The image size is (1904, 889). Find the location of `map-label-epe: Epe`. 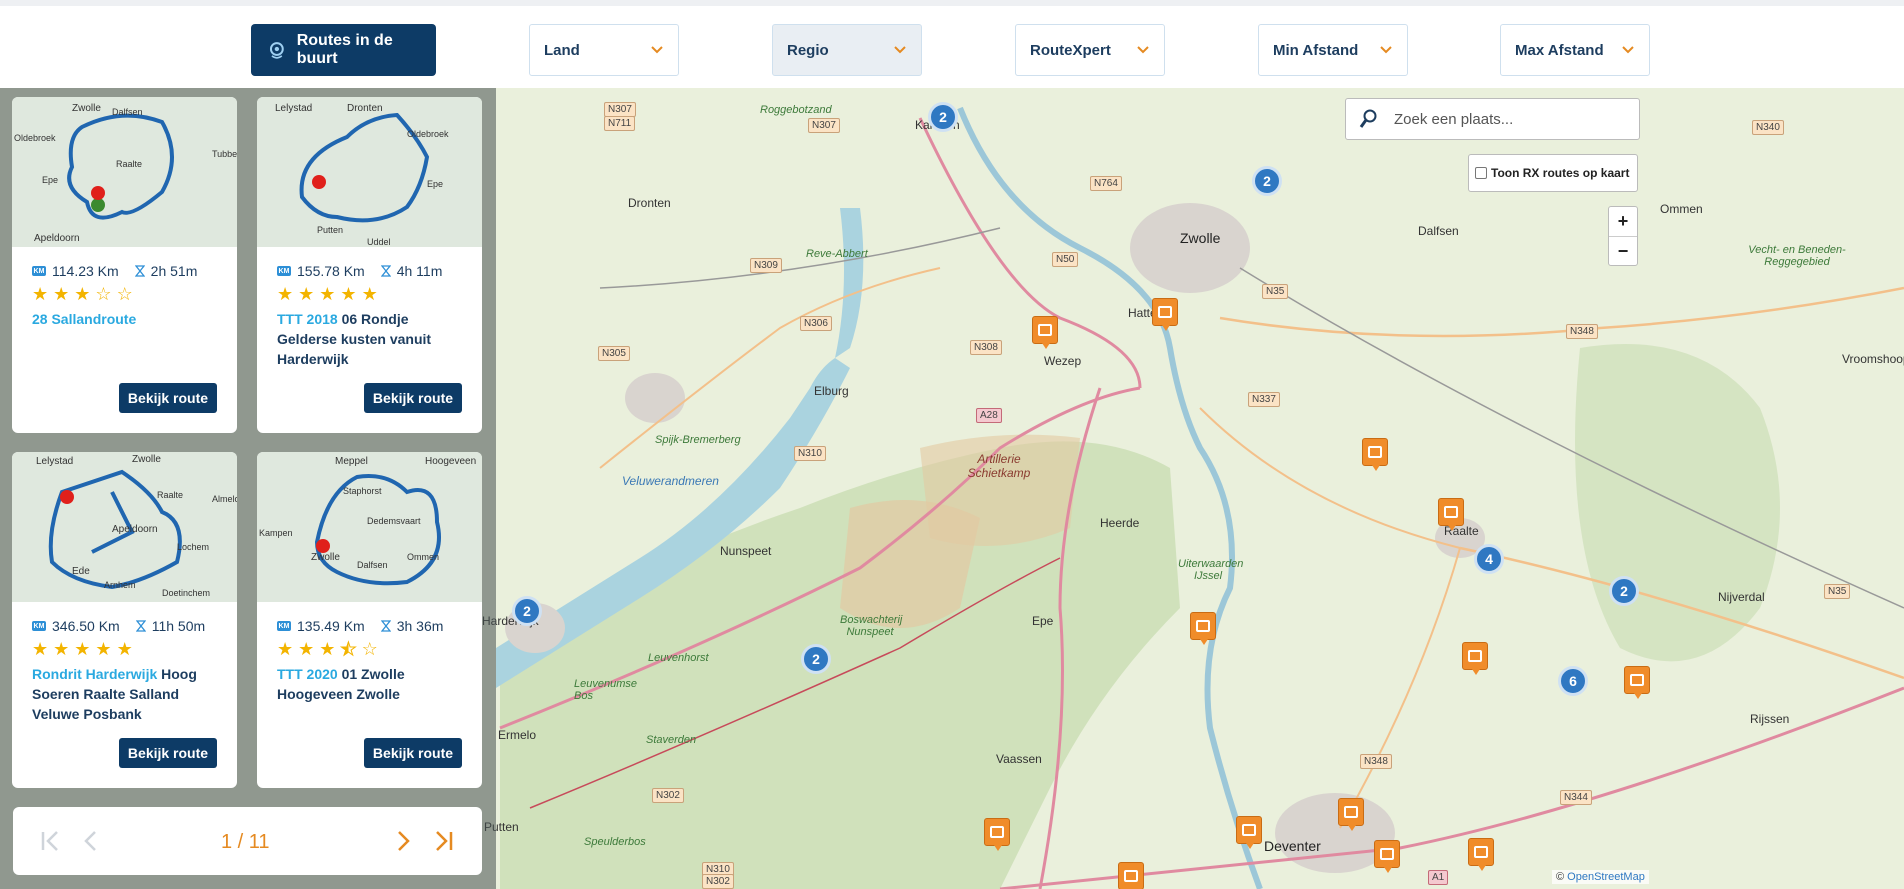

map-label-epe: Epe is located at coordinates (1043, 621).